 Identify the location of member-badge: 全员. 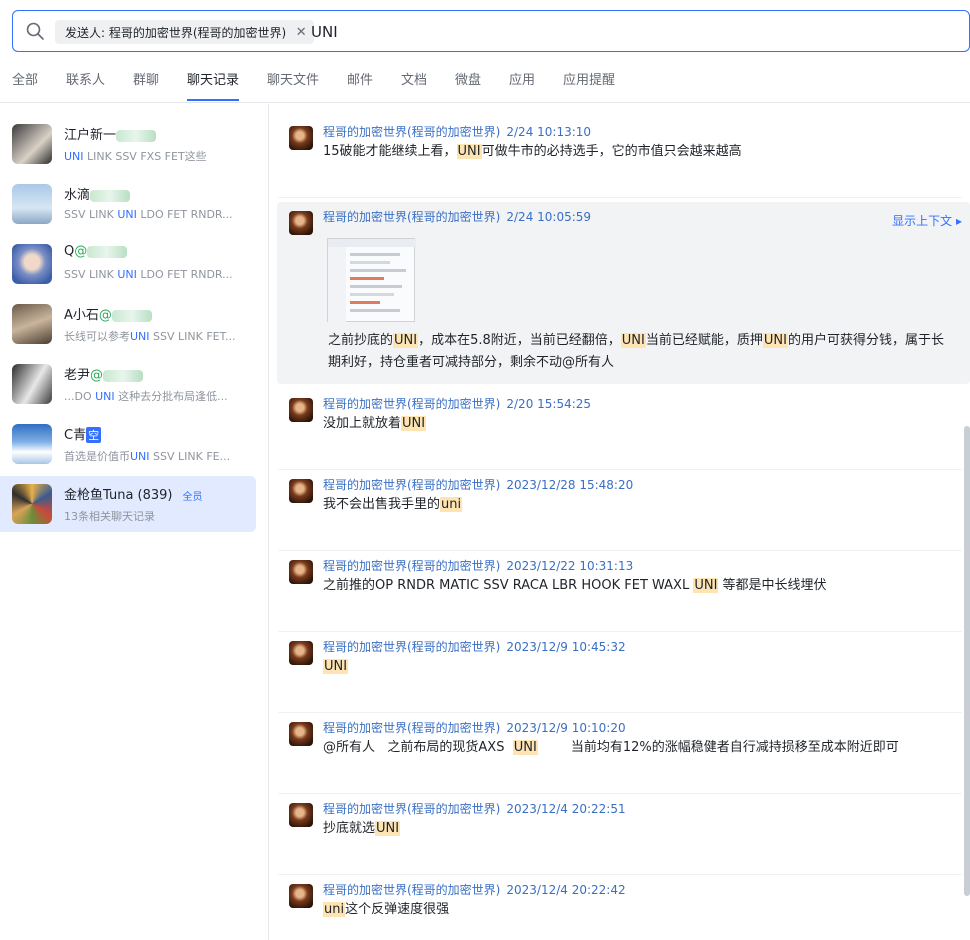
(192, 495).